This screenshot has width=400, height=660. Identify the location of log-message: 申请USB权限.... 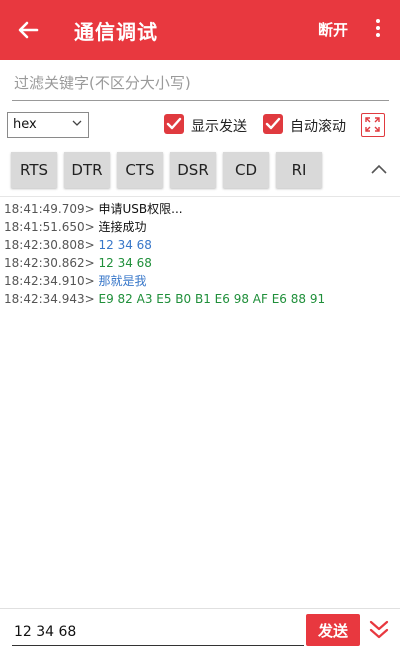
(140, 209).